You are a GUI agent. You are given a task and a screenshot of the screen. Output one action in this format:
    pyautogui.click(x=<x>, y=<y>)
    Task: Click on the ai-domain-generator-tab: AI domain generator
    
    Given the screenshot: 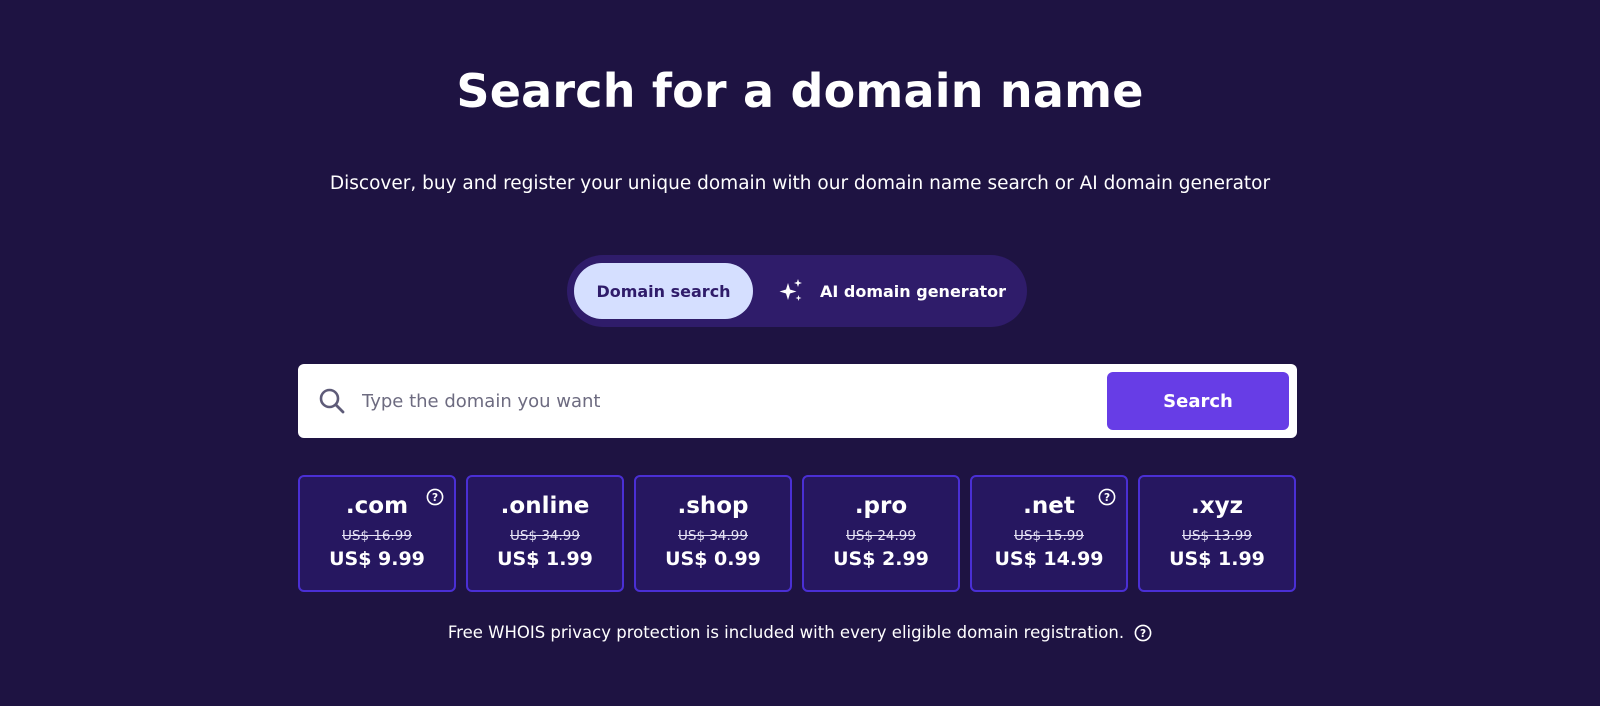 What is the action you would take?
    pyautogui.click(x=892, y=291)
    